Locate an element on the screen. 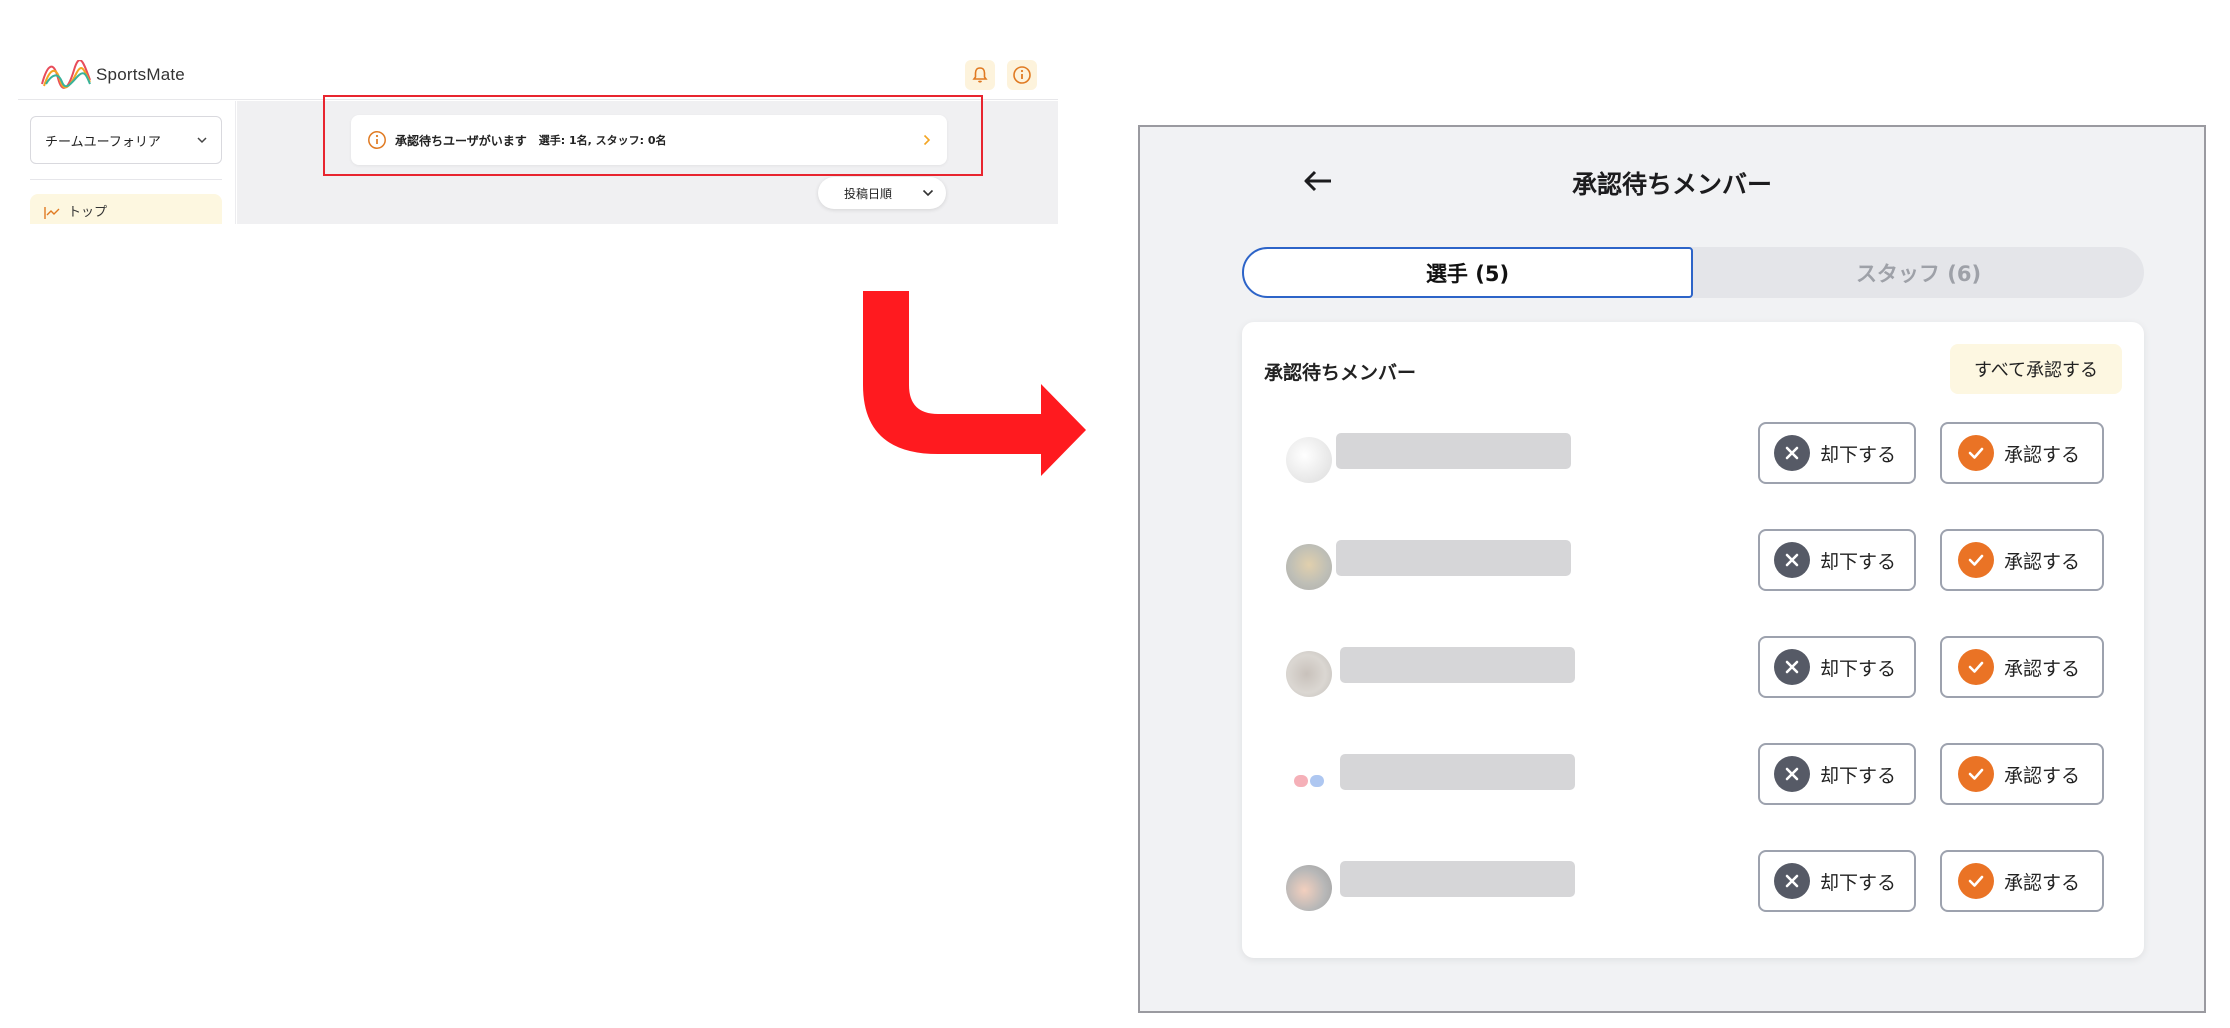 This screenshot has width=2230, height=1028. tab-players: 選手 (5) is located at coordinates (1467, 272).